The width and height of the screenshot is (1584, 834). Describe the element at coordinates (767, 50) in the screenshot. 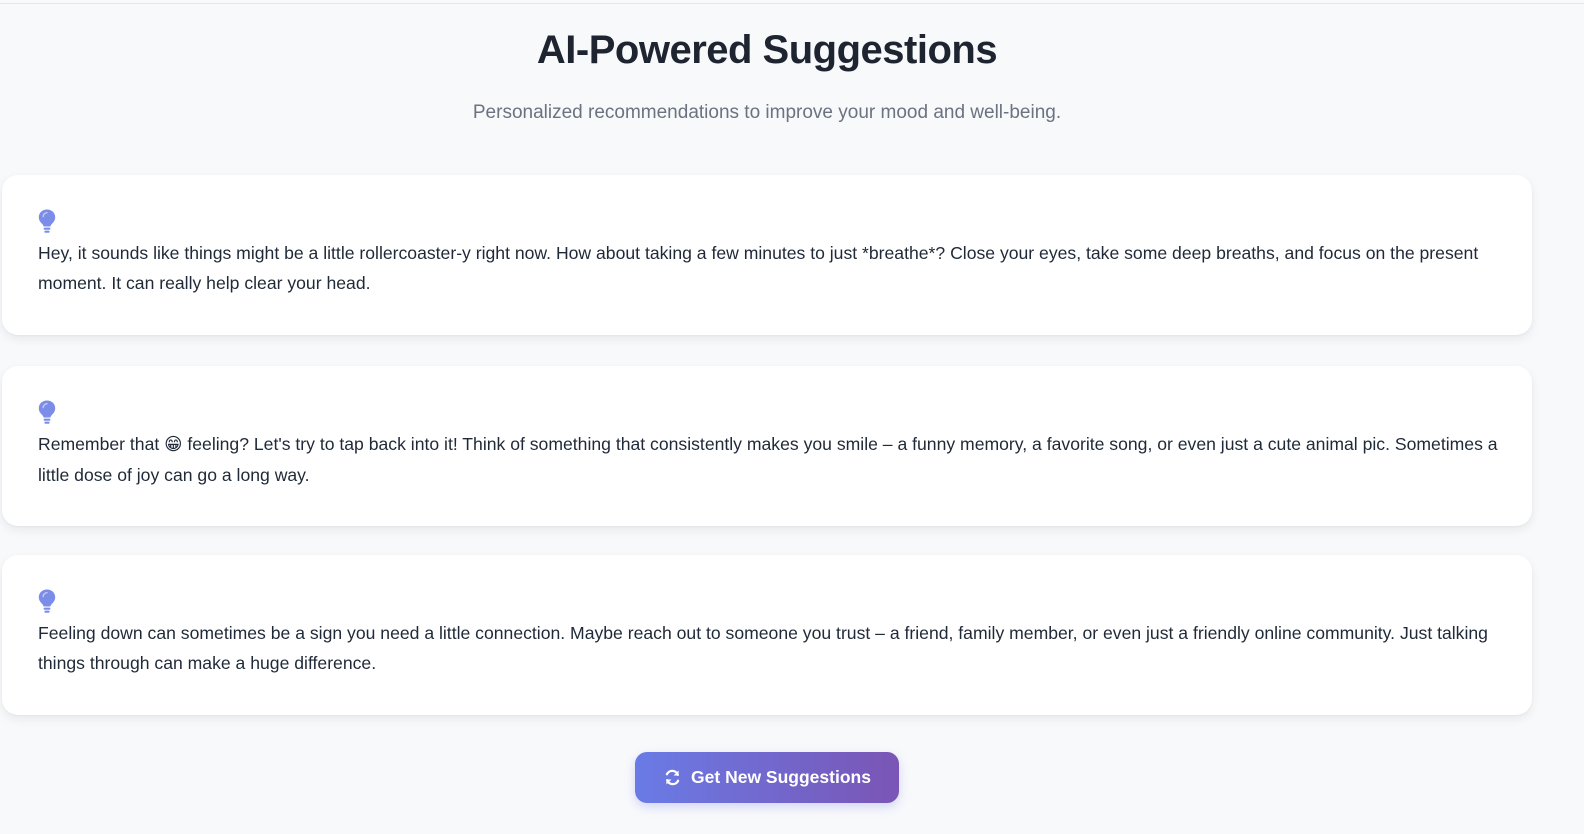

I see `page-title: AI-Powered Suggestions` at that location.